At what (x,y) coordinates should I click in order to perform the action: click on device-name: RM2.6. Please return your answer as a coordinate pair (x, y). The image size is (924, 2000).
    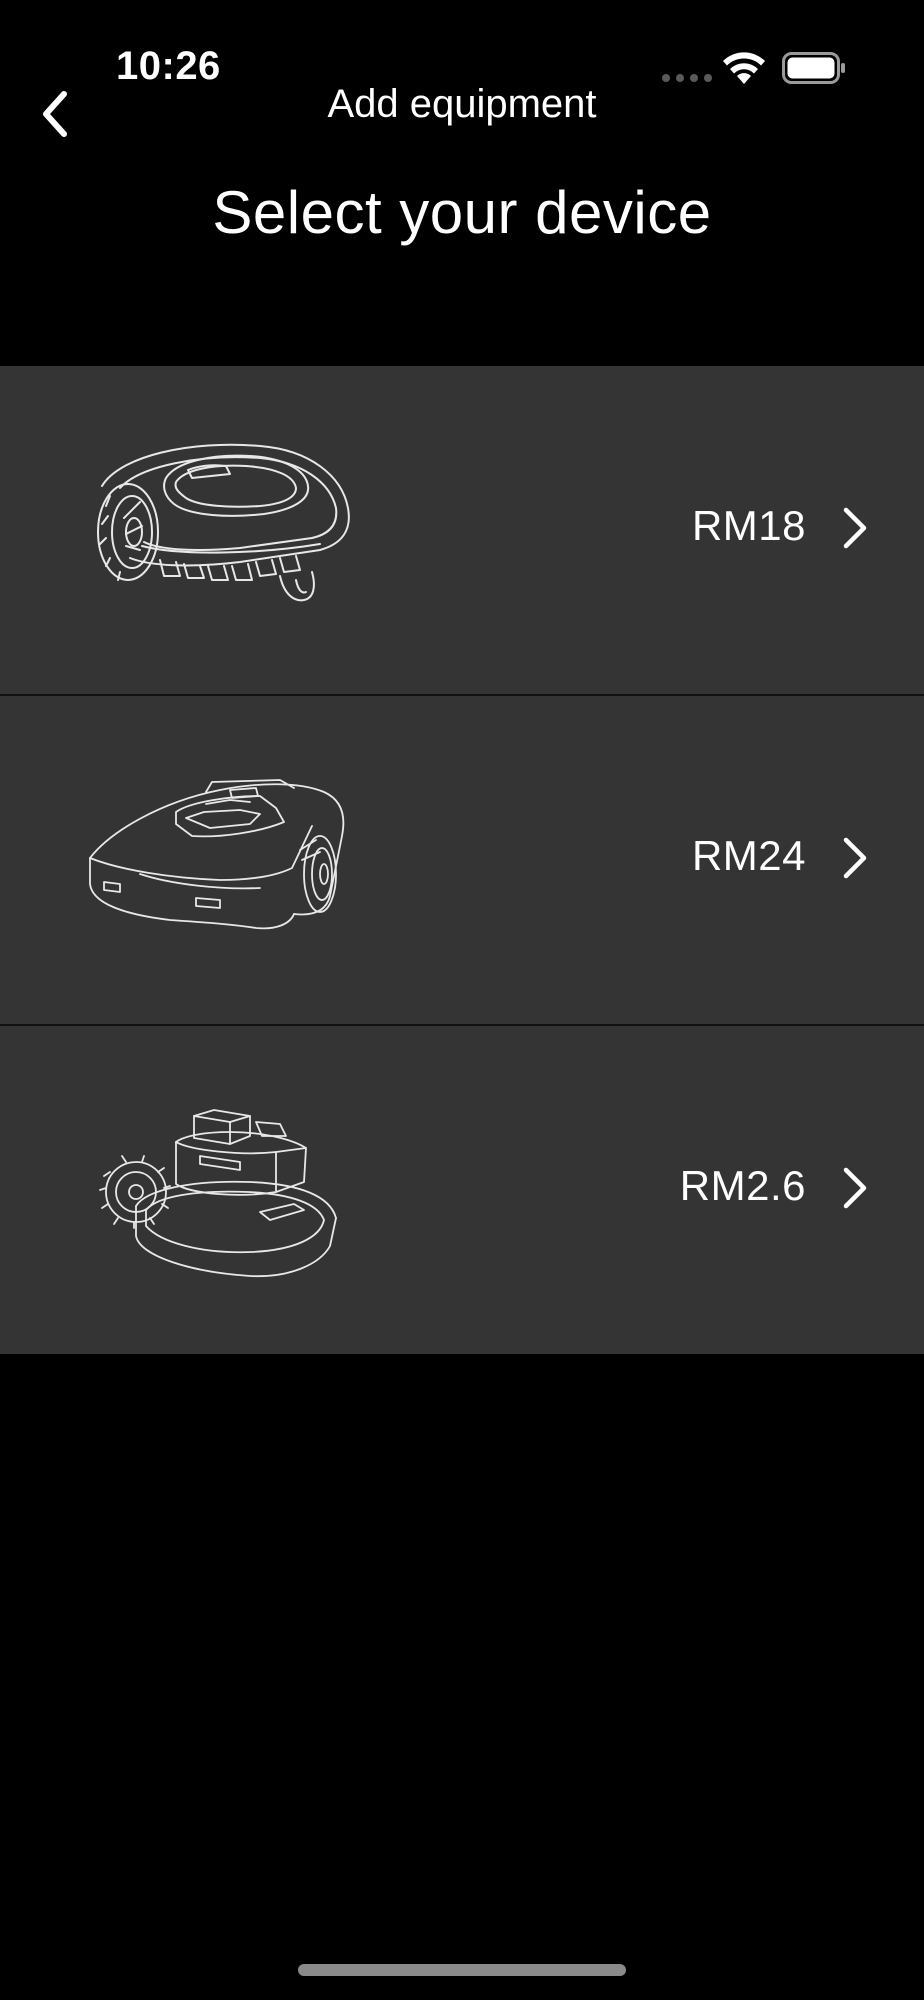
    Looking at the image, I should click on (742, 1185).